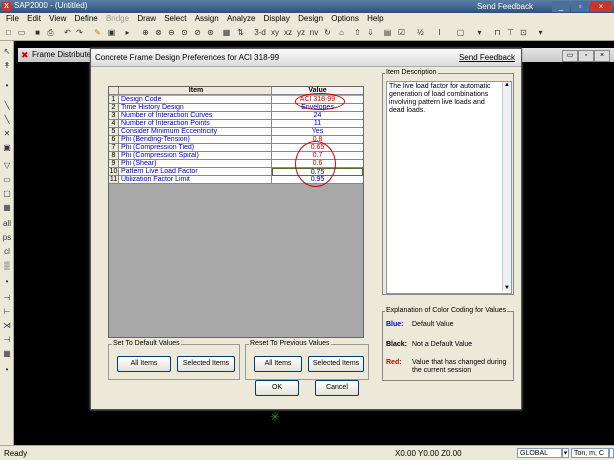  What do you see at coordinates (86, 19) in the screenshot?
I see `menu-define: Define` at bounding box center [86, 19].